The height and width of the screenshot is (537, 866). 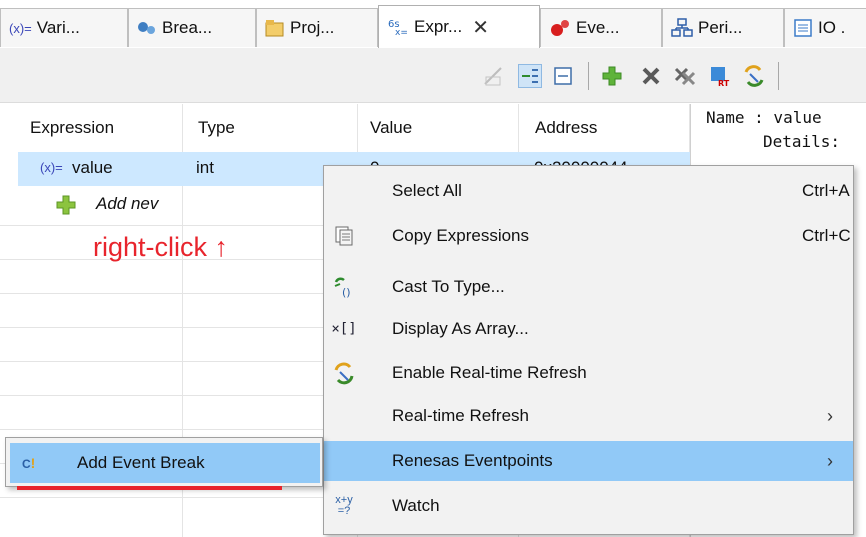 I want to click on peripherals-icon, so click(x=682, y=28).